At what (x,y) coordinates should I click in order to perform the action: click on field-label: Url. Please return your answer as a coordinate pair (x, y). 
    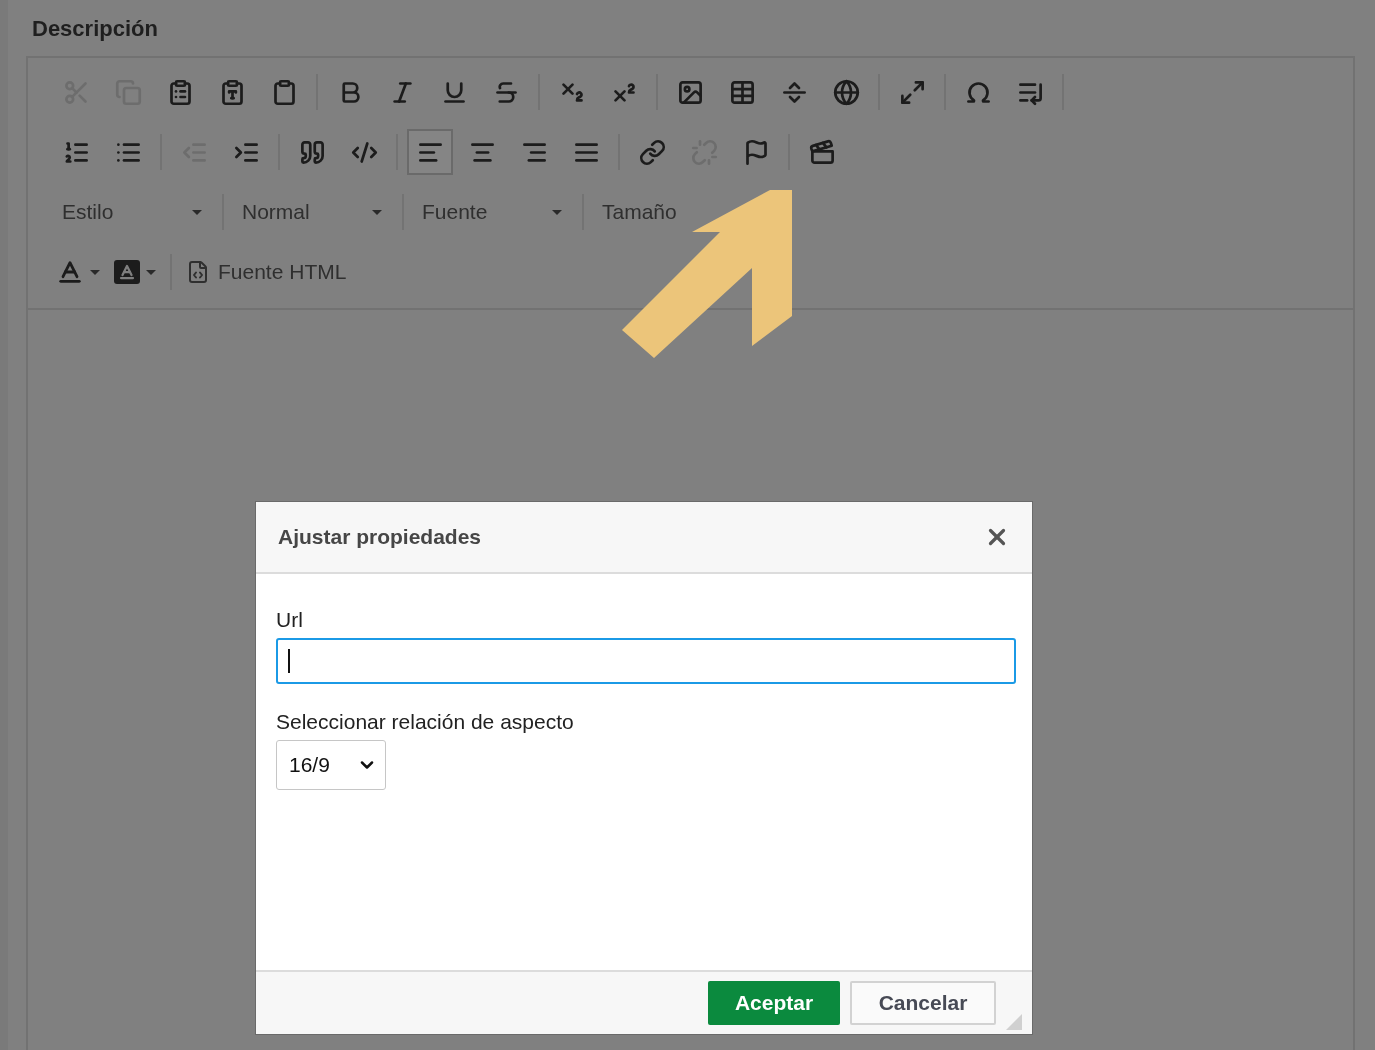
    Looking at the image, I should click on (289, 620).